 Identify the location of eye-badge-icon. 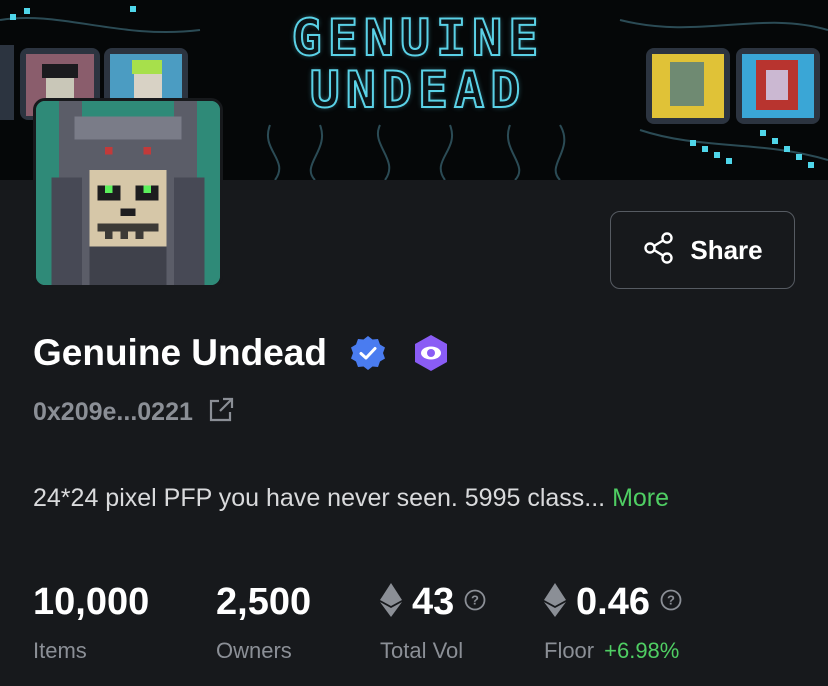
(431, 353).